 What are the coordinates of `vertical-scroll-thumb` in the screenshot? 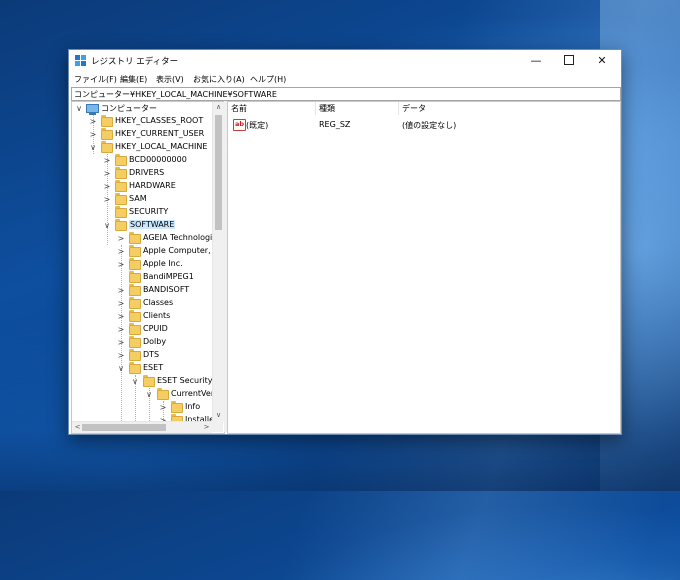 It's located at (218, 172).